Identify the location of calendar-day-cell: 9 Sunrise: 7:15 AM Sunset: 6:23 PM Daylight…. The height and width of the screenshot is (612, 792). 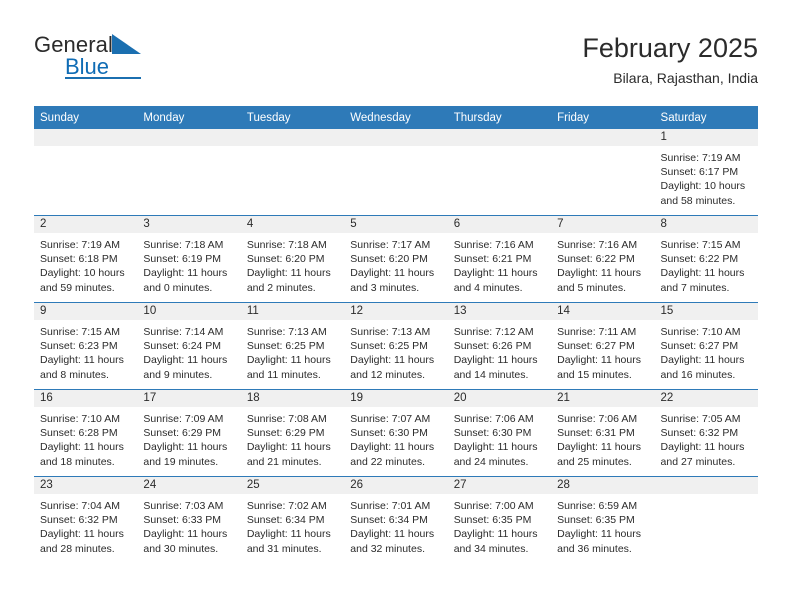
(86, 346).